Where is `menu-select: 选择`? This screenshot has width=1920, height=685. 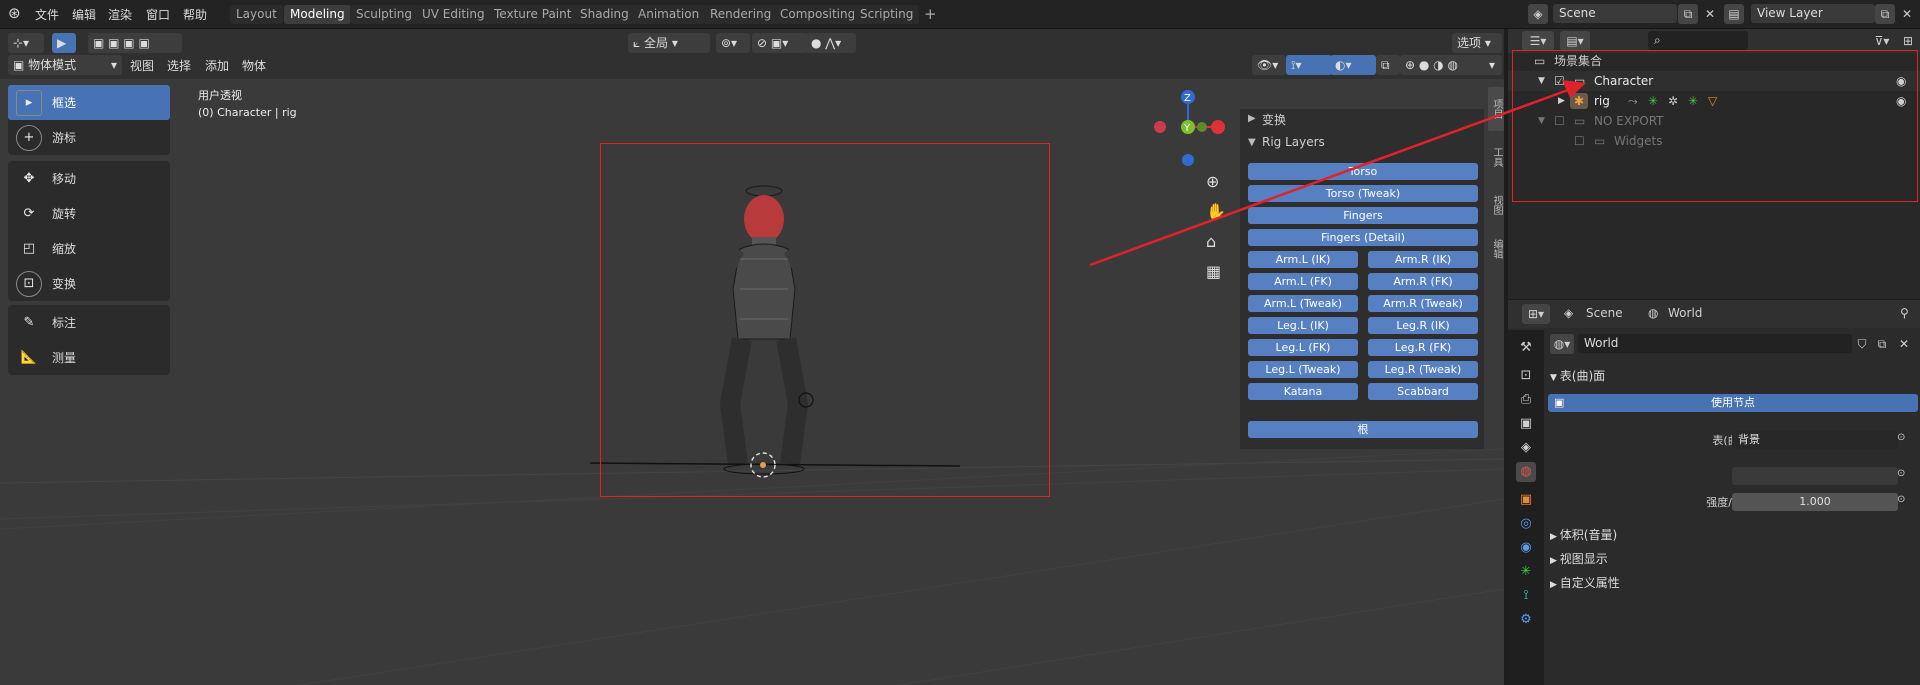 menu-select: 选择 is located at coordinates (179, 65).